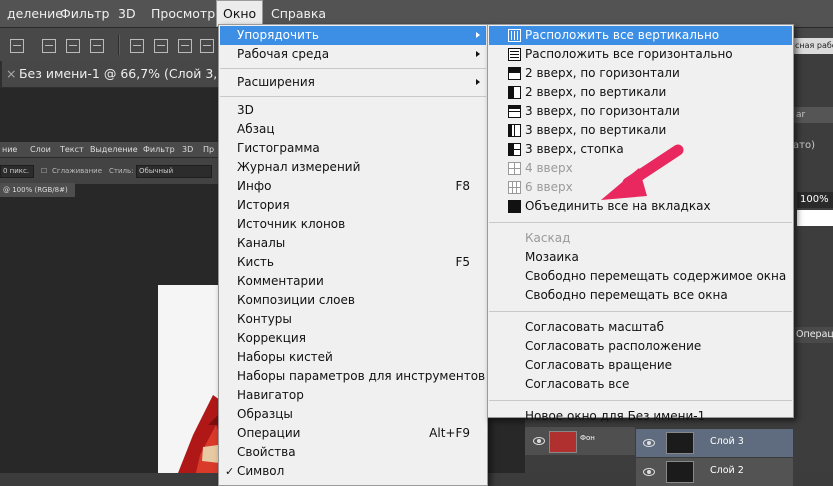 This screenshot has width=833, height=486. I want to click on arrange-menu-item: 2 вверх, по горизонтали, so click(640, 73).